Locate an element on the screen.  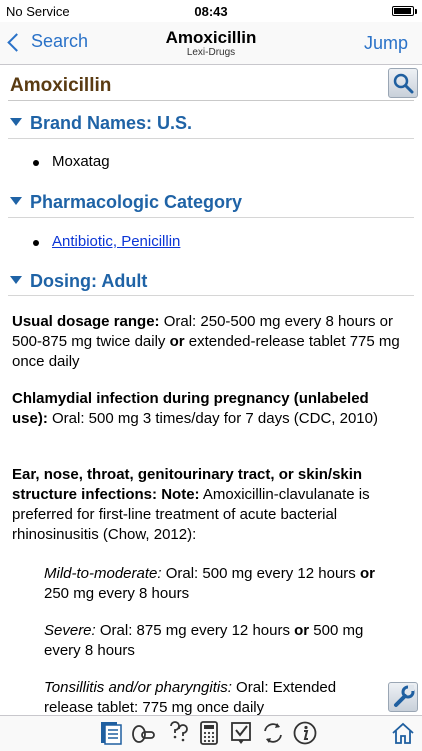
home-icon is located at coordinates (403, 733).